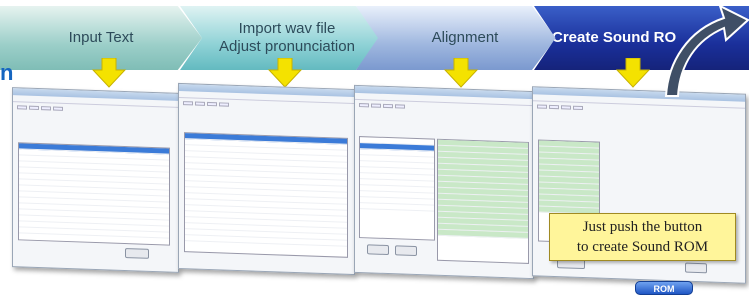  What do you see at coordinates (642, 247) in the screenshot?
I see `callout-line-2: to create Sound ROM` at bounding box center [642, 247].